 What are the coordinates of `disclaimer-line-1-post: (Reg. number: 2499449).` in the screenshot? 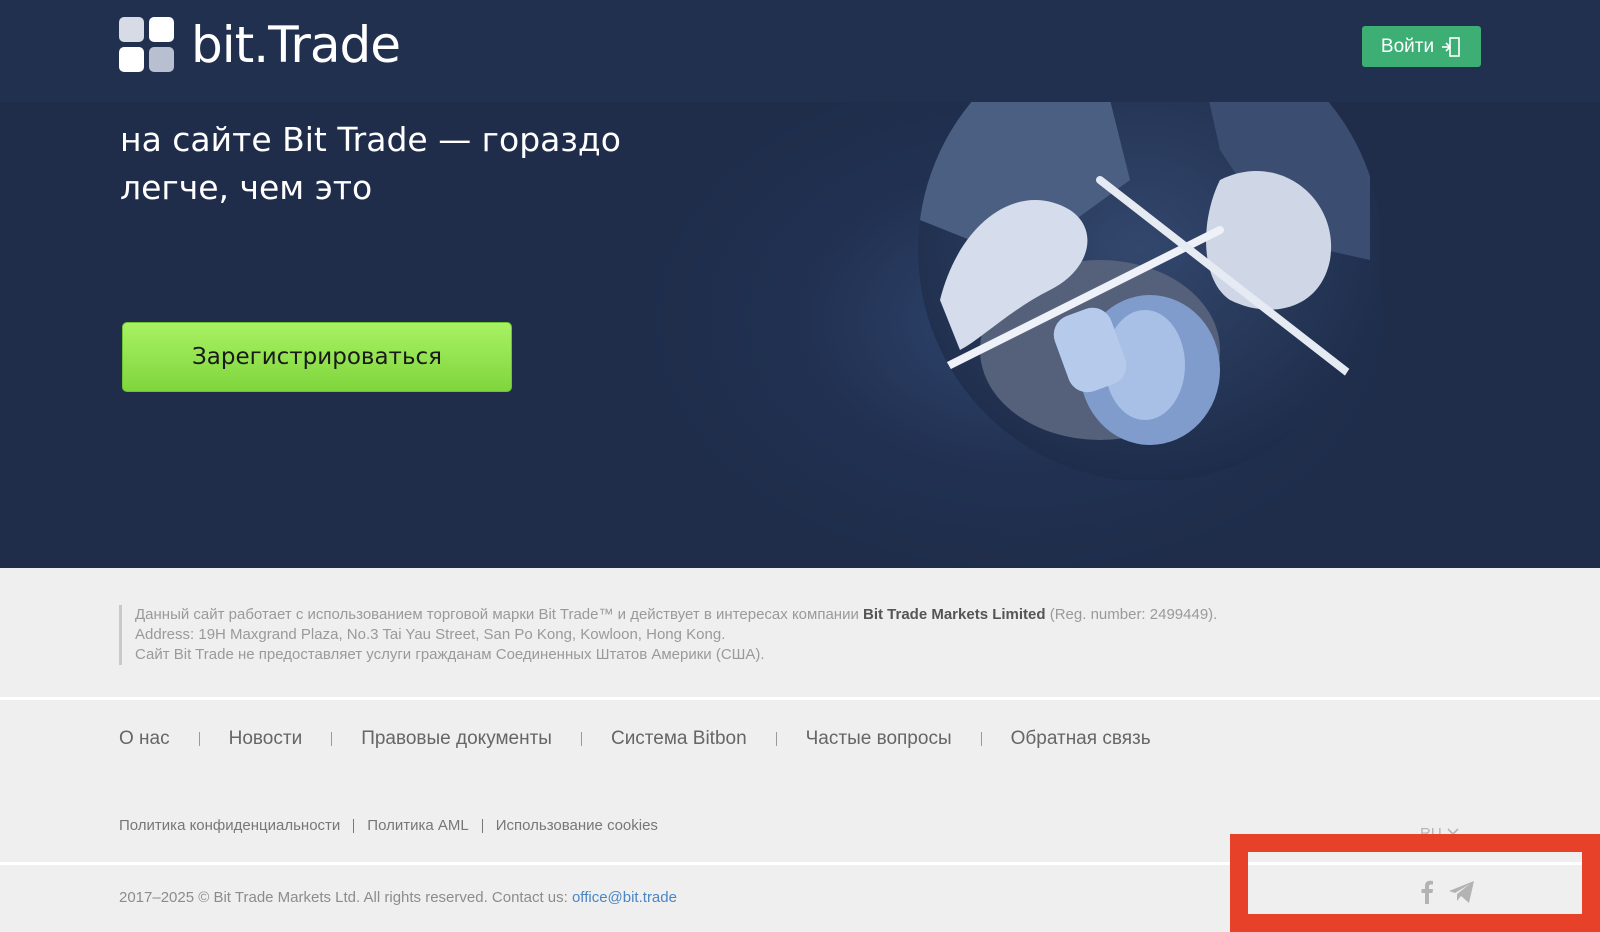 It's located at (1131, 614).